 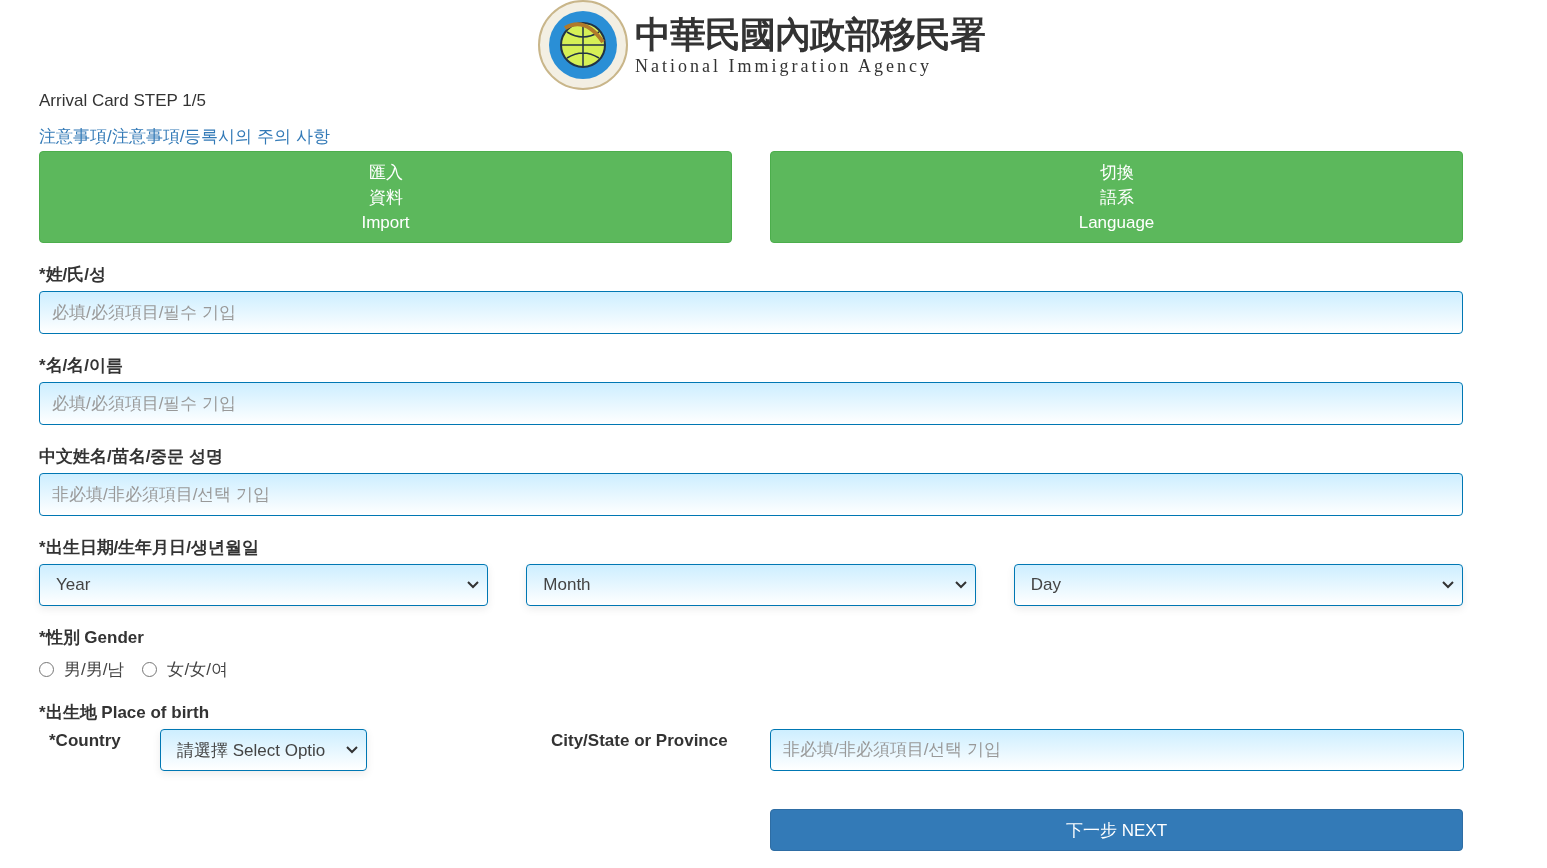 I want to click on field-label: *出生日期/生年月日/생년월일, so click(x=150, y=547).